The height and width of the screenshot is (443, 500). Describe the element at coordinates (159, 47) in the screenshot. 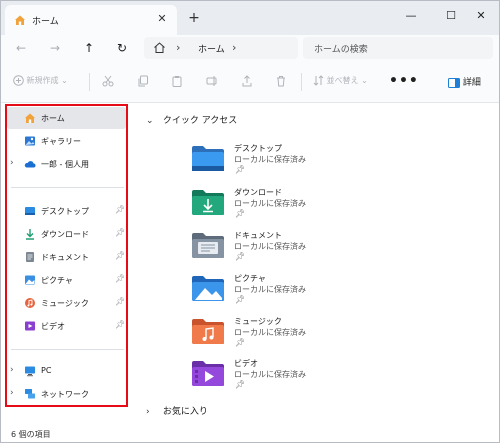

I see `home-outline-icon` at that location.